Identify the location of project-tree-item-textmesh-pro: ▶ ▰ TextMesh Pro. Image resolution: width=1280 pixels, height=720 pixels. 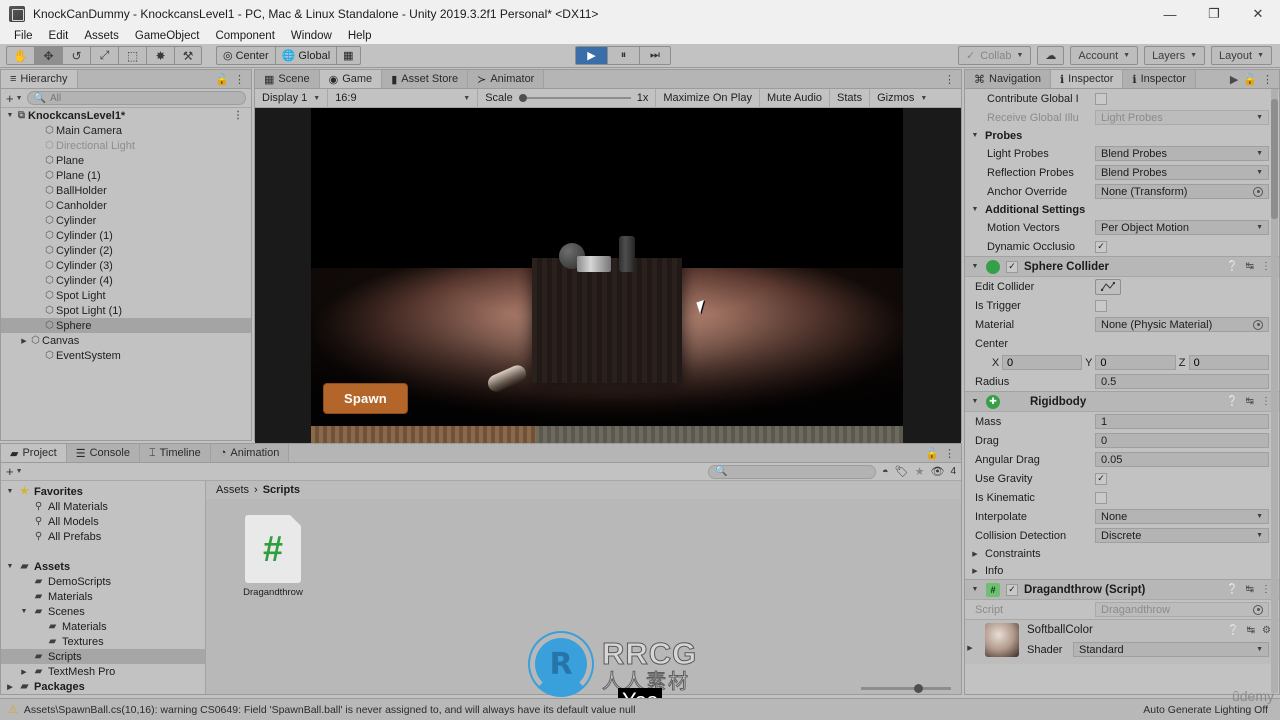
(103, 671).